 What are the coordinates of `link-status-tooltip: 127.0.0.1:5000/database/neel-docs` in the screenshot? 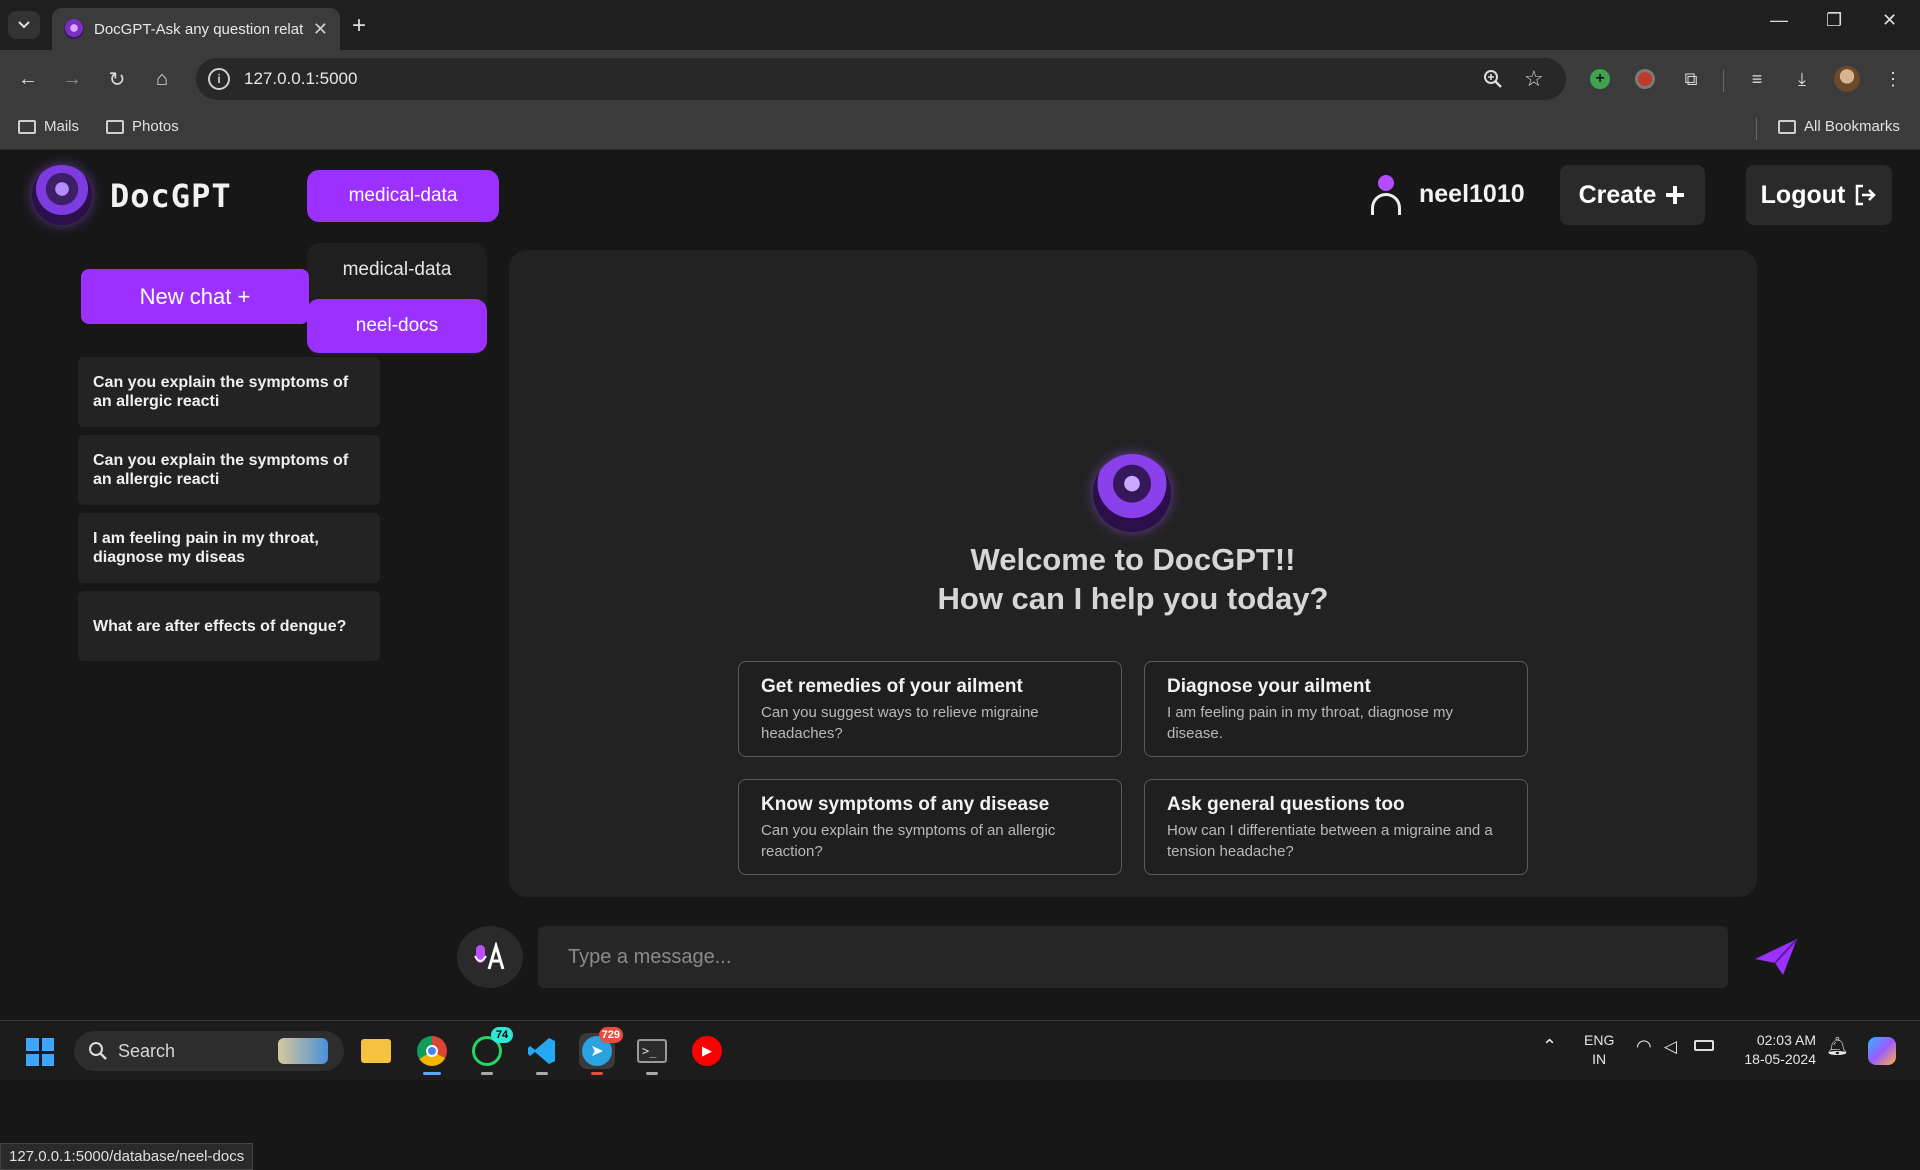 It's located at (127, 1156).